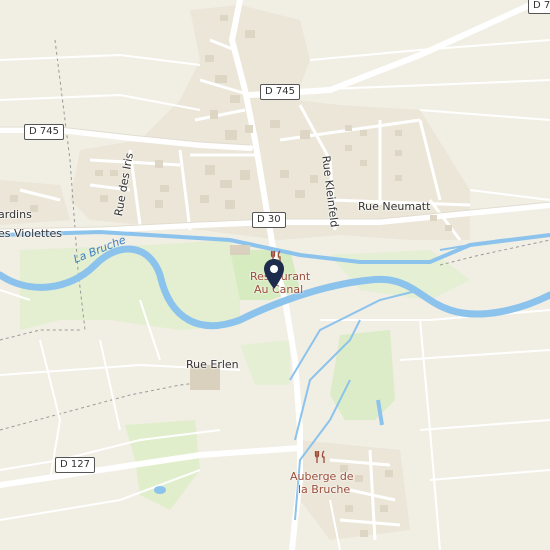 Image resolution: width=550 pixels, height=550 pixels. I want to click on poi-label-line1: Auberge de, so click(322, 476).